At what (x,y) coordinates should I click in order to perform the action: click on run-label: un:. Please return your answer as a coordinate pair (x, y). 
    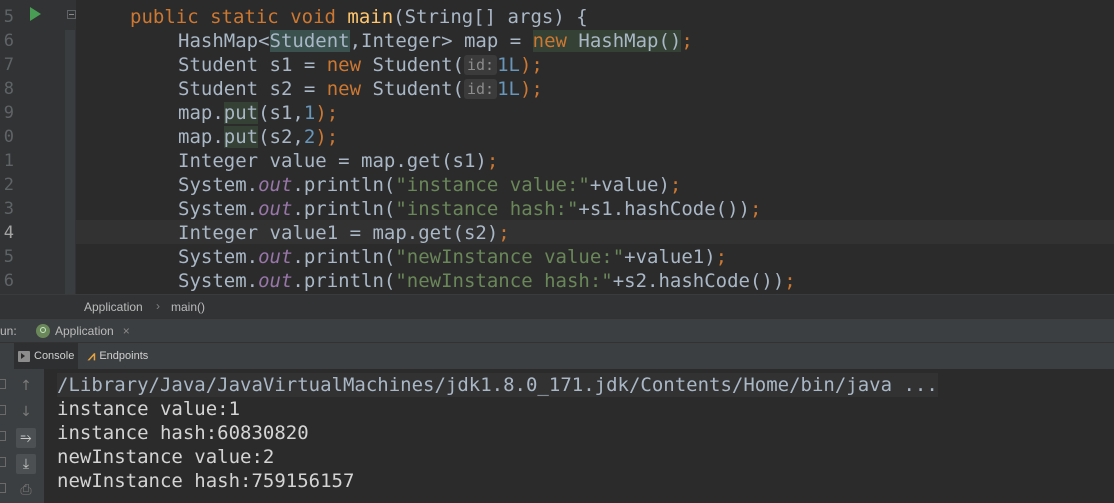
    Looking at the image, I should click on (8, 331).